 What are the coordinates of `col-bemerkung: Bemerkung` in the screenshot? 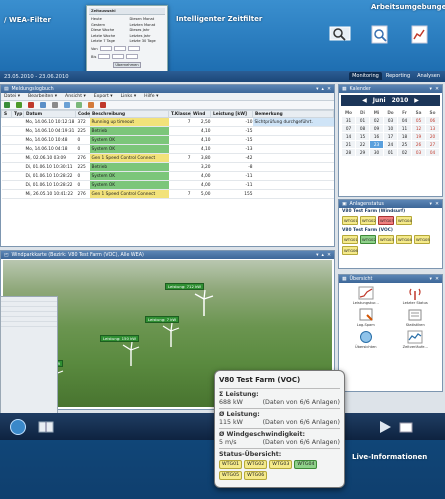 It's located at (293, 114).